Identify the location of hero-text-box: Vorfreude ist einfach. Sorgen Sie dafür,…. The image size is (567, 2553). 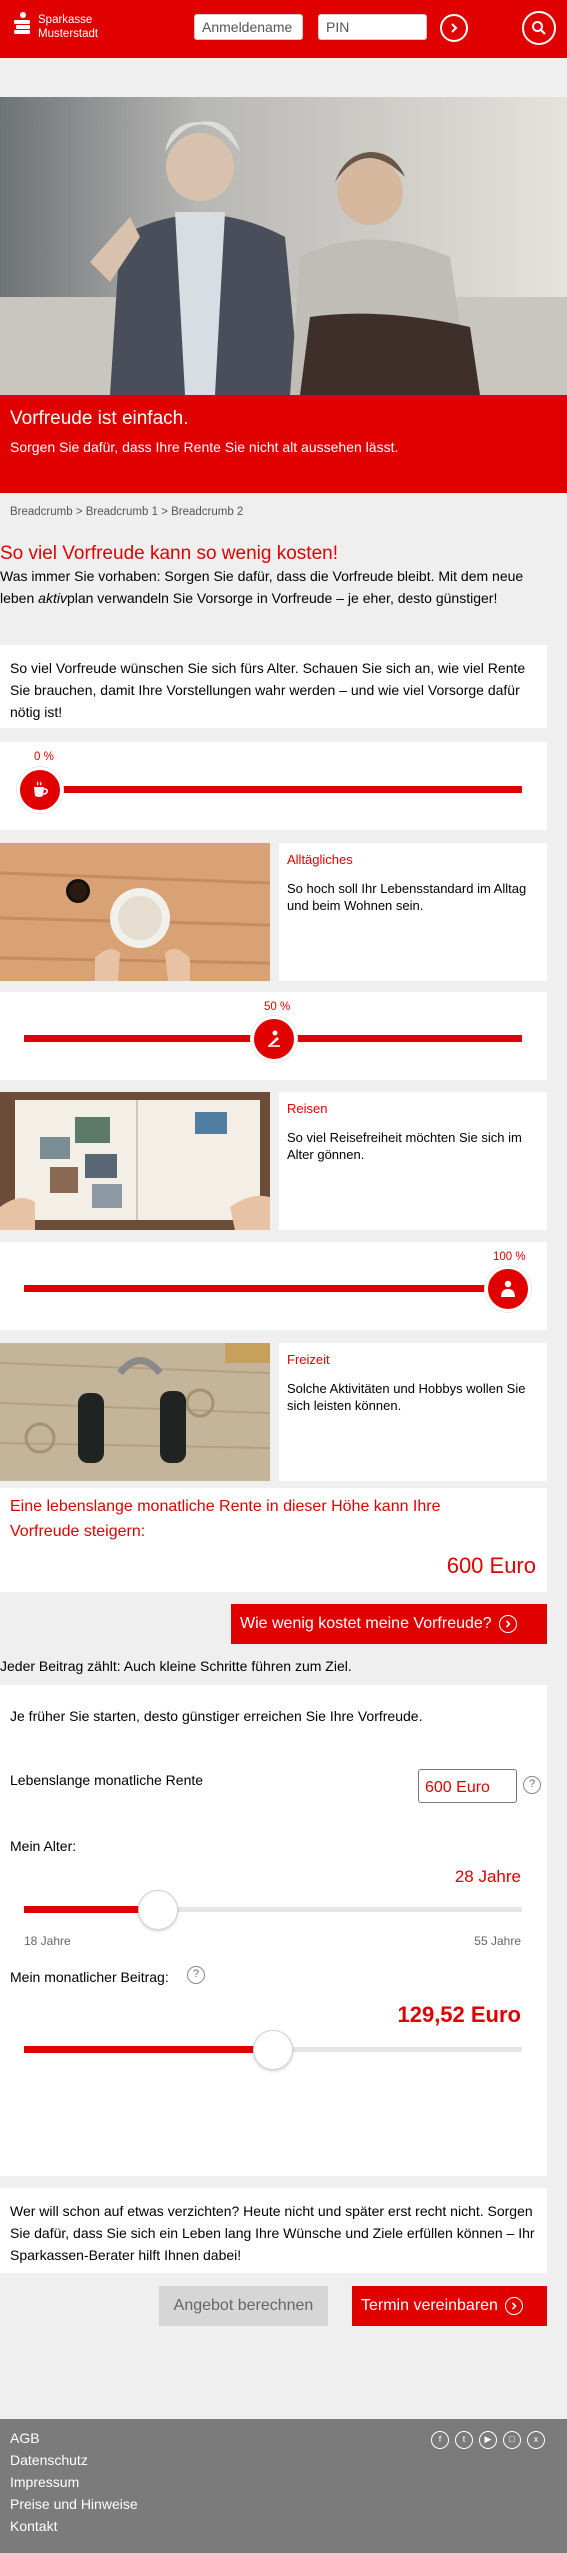
(283, 444).